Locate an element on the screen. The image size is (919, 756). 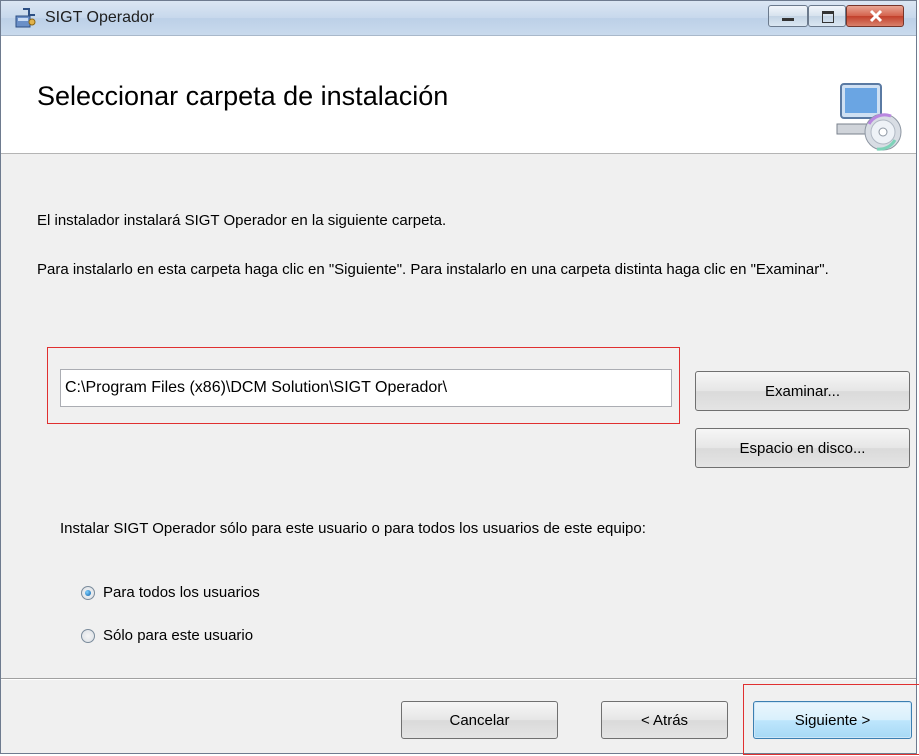
cancel-button: Cancelar is located at coordinates (479, 720).